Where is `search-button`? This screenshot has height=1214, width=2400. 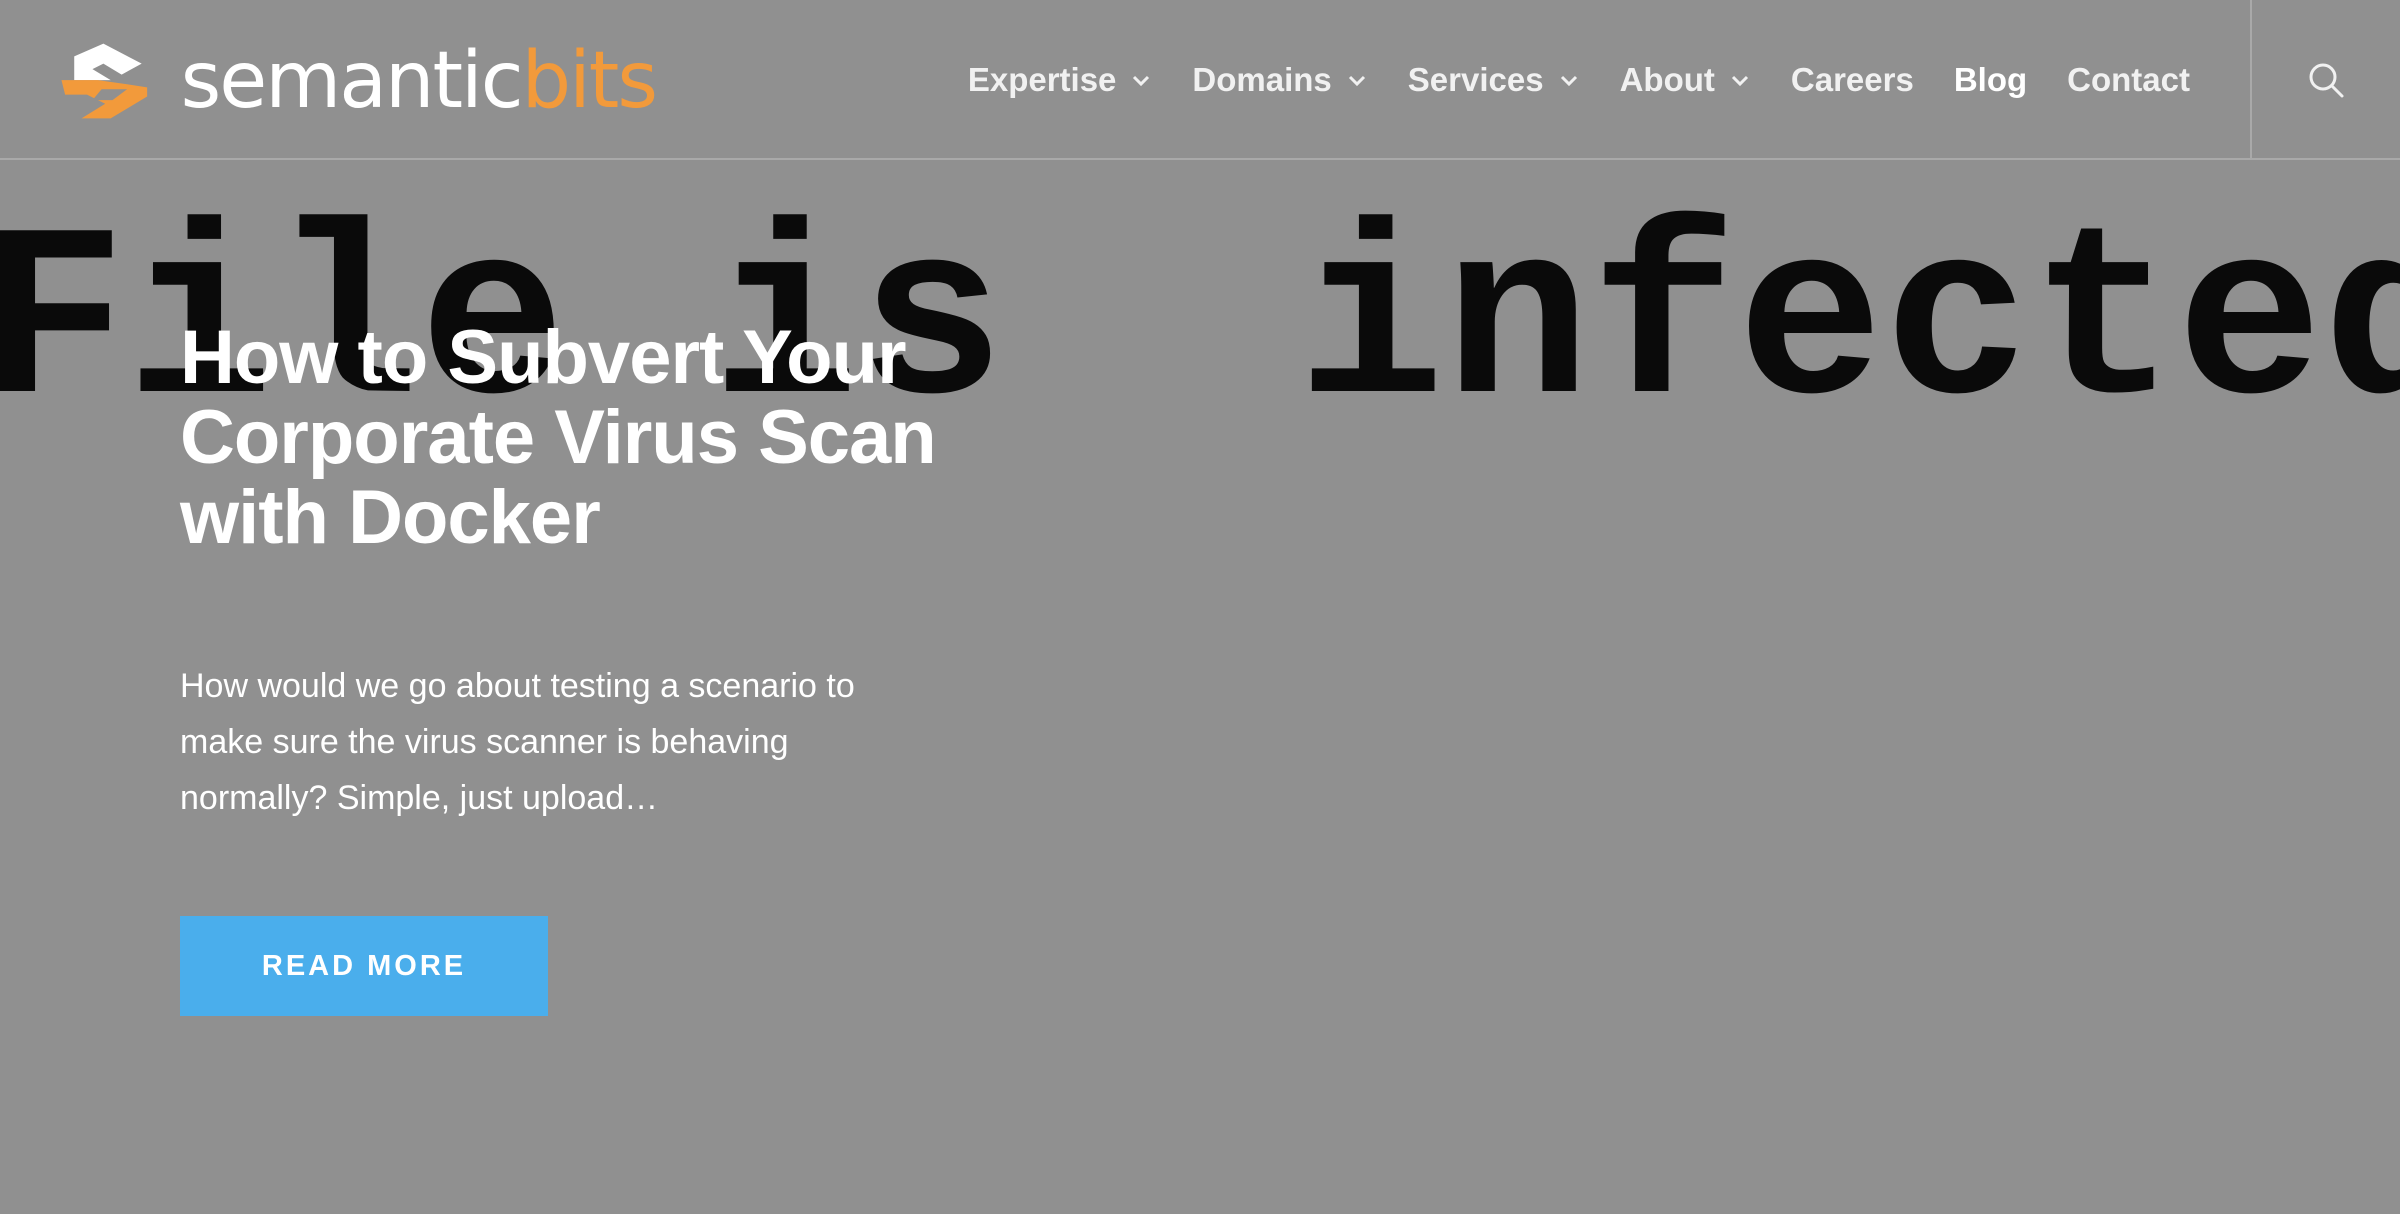 search-button is located at coordinates (2325, 80).